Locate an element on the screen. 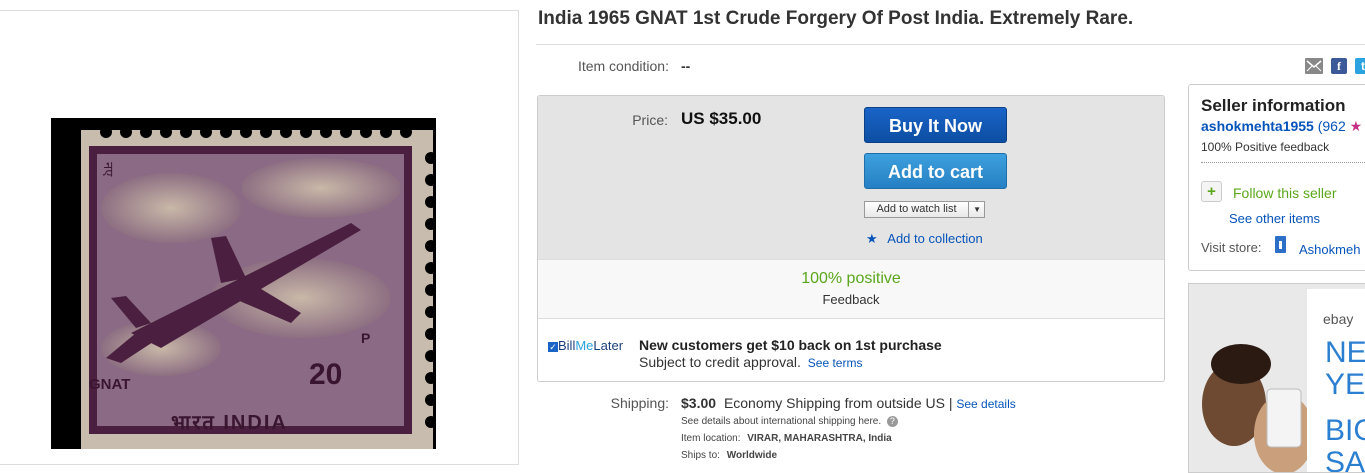 The width and height of the screenshot is (1365, 473). ad-panel: ebay NE YE BIG SA is located at coordinates (1336, 381).